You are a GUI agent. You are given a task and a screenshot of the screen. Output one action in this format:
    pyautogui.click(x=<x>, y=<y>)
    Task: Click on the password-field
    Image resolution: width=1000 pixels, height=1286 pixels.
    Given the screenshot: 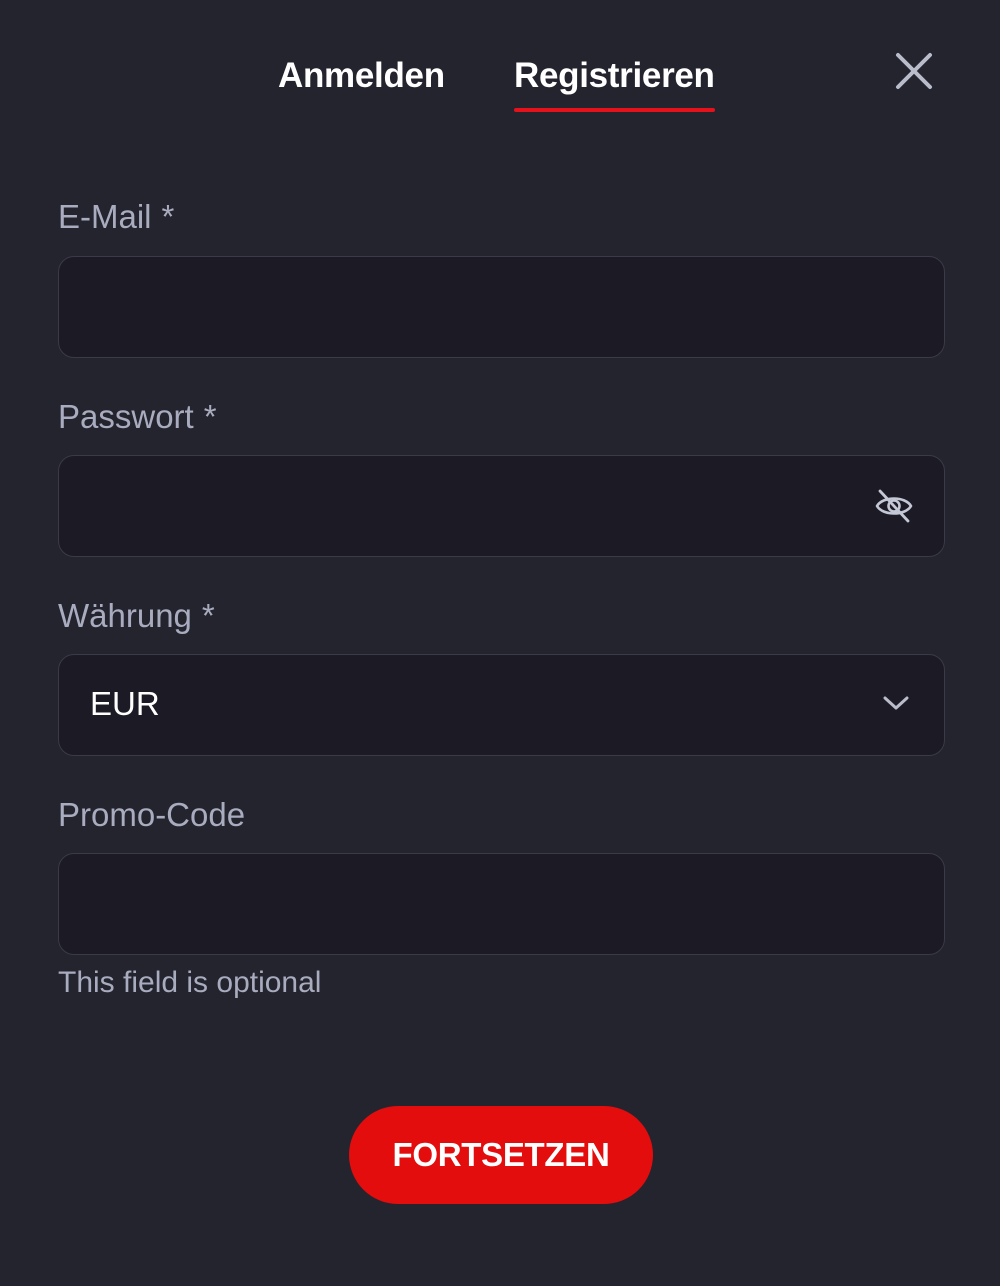 What is the action you would take?
    pyautogui.click(x=501, y=506)
    